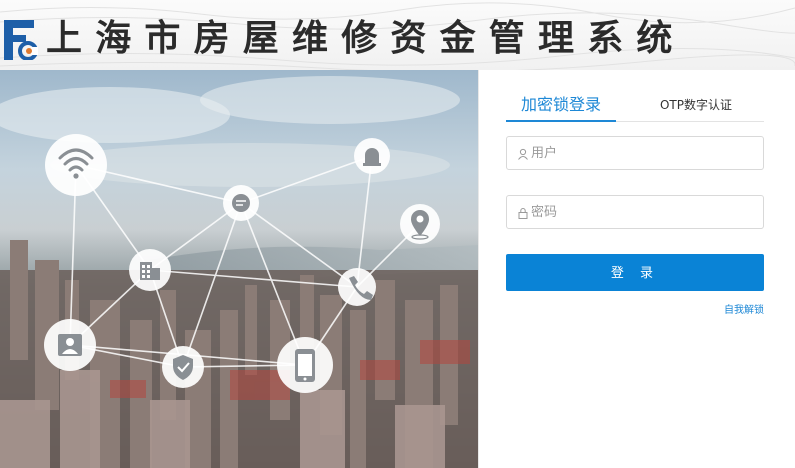 The image size is (795, 468). Describe the element at coordinates (523, 154) in the screenshot. I see `user-icon` at that location.